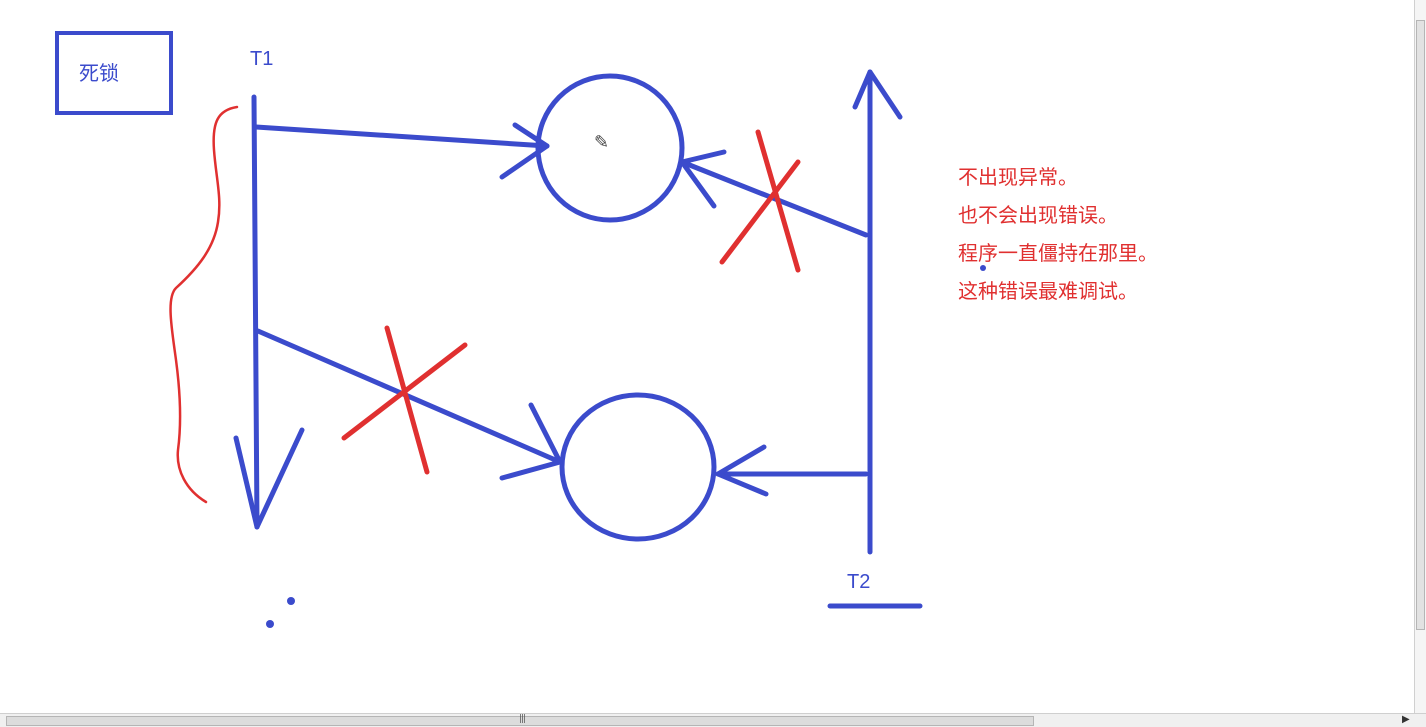 The image size is (1426, 727). Describe the element at coordinates (1420, 325) in the screenshot. I see `vertical-scroll-thumb` at that location.